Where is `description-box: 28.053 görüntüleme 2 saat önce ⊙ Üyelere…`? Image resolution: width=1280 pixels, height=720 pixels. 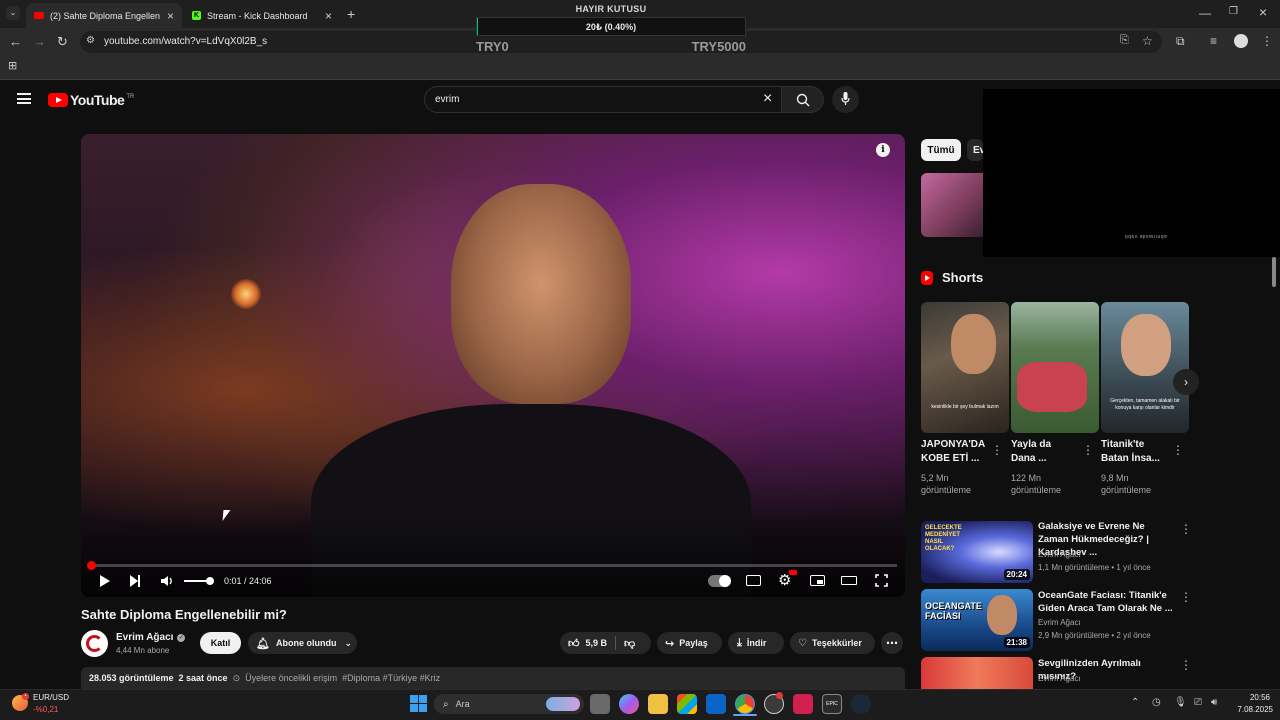
description-box: 28.053 görüntüleme 2 saat önce ⊙ Üyelere… is located at coordinates (493, 678).